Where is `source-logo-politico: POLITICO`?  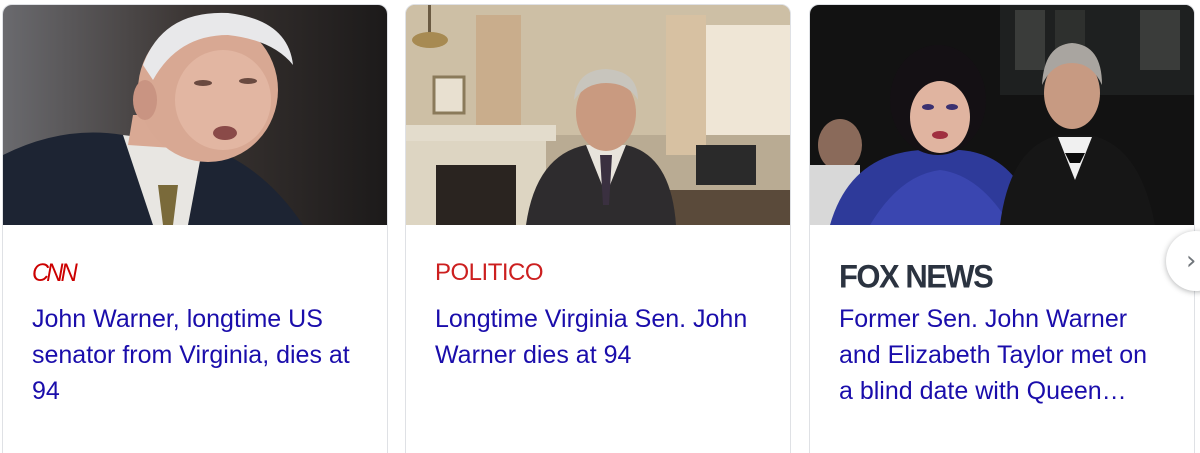
source-logo-politico: POLITICO is located at coordinates (489, 272).